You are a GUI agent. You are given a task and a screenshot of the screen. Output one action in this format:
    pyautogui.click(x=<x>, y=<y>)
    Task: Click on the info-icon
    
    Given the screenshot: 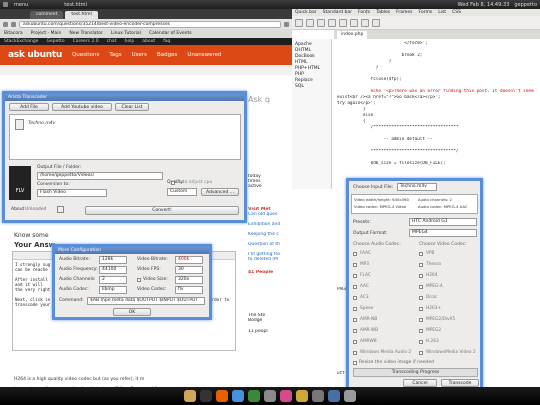 What is the action you would take?
    pyautogui.click(x=60, y=209)
    